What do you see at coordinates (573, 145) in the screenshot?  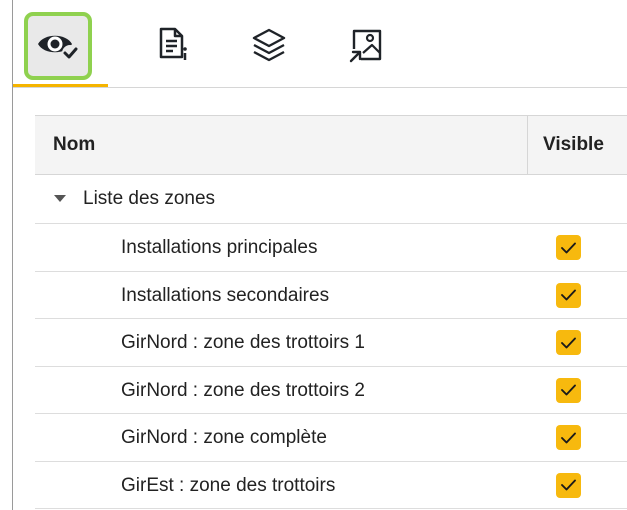 I see `column-header-visible: Visible` at bounding box center [573, 145].